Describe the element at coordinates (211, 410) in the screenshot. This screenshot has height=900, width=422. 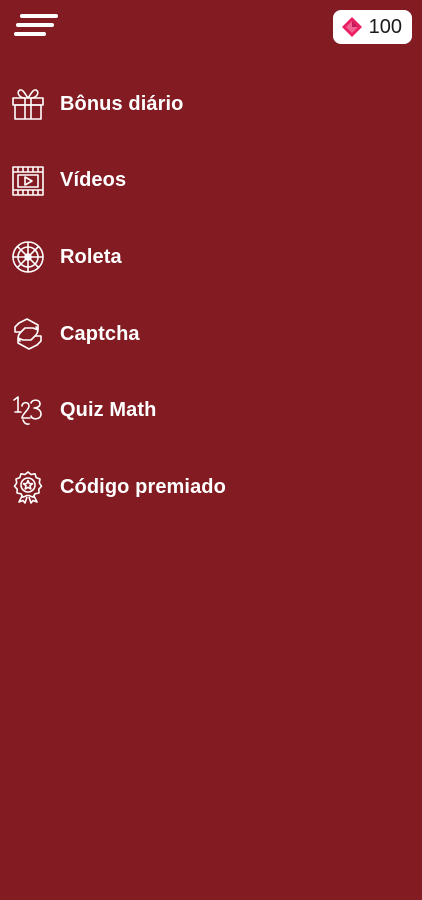
I see `menu-item-quiz-math: Quiz Math` at that location.